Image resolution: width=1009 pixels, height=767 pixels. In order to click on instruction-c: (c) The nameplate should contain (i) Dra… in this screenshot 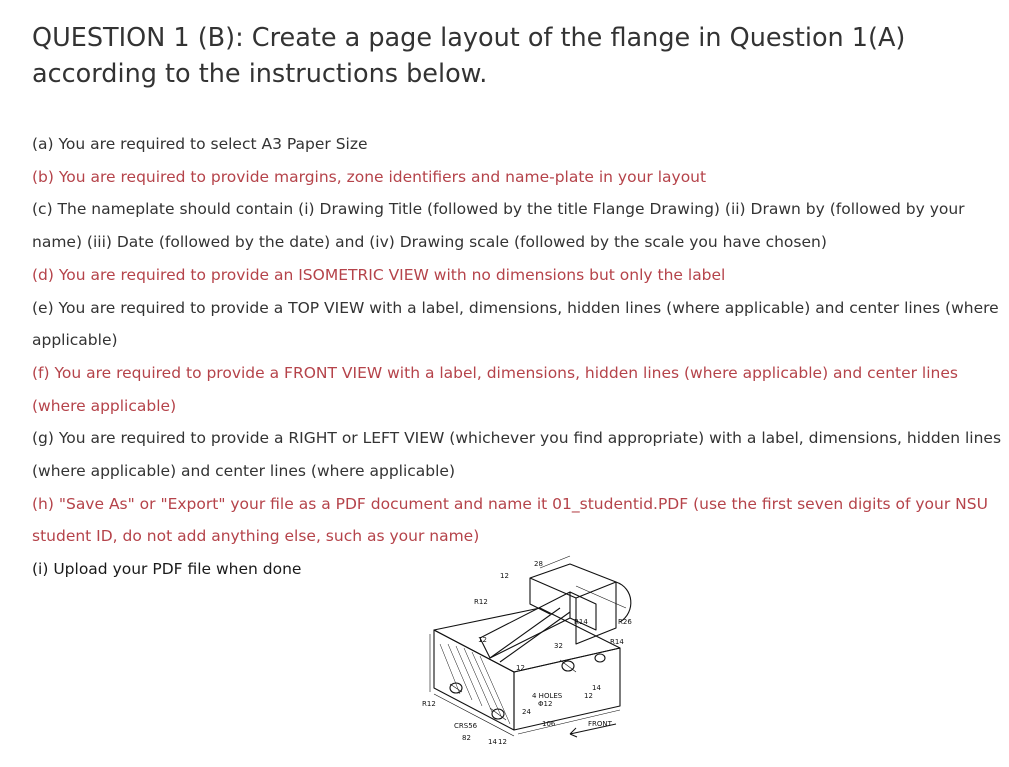, I will do `click(498, 226)`.